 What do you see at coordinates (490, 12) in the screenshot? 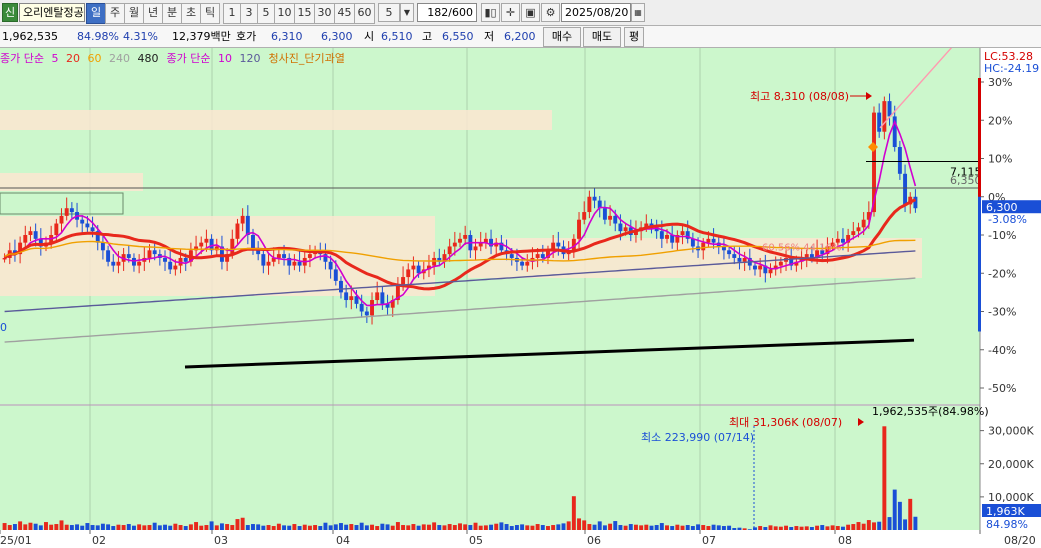
I see `candle-settings-icon: ▮▯` at bounding box center [490, 12].